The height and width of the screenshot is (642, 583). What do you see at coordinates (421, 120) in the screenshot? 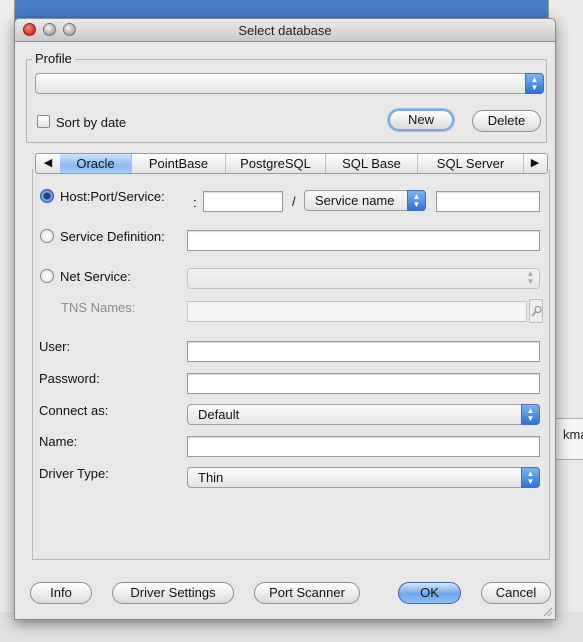
I see `new-profile-button: New` at bounding box center [421, 120].